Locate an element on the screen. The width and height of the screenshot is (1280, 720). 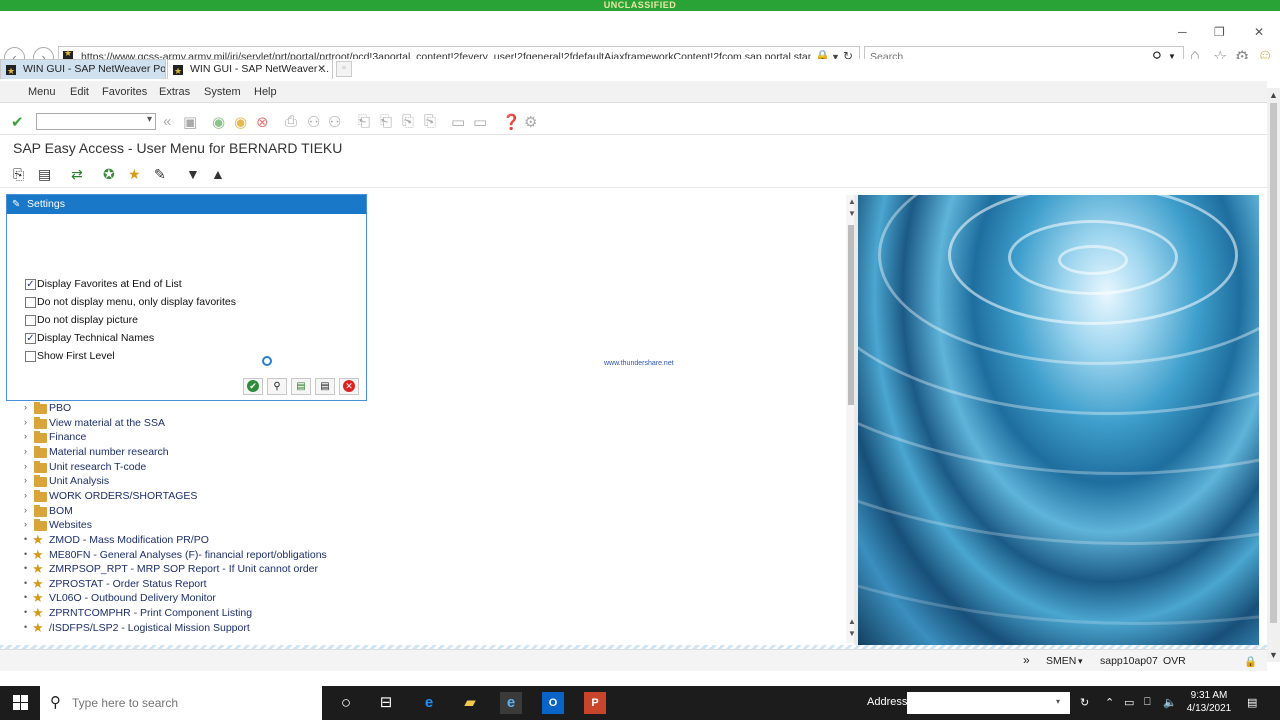
watermark-text: www.thundershare.net is located at coordinates (639, 363).